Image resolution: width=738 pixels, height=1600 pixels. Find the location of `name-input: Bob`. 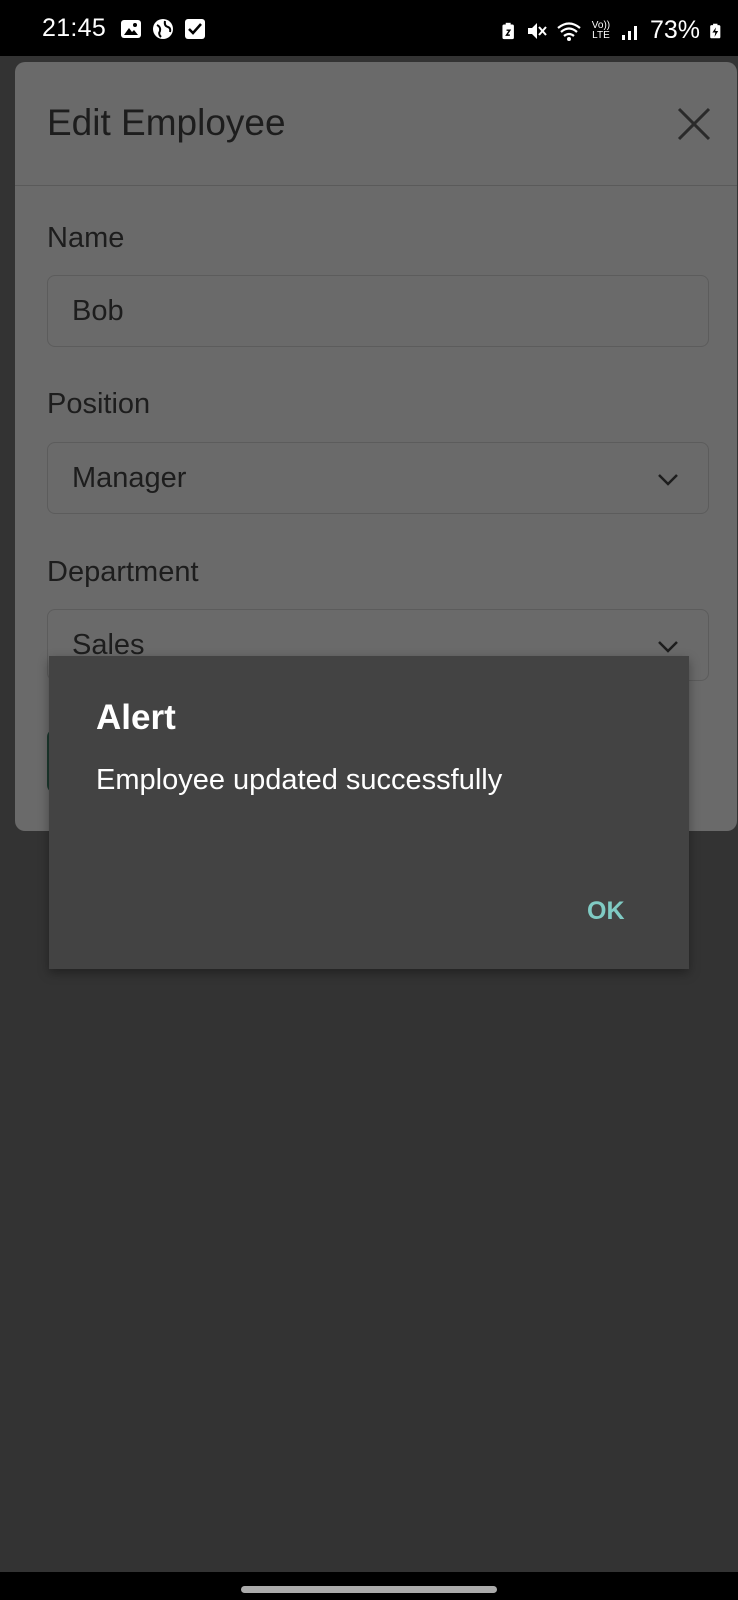

name-input: Bob is located at coordinates (378, 311).